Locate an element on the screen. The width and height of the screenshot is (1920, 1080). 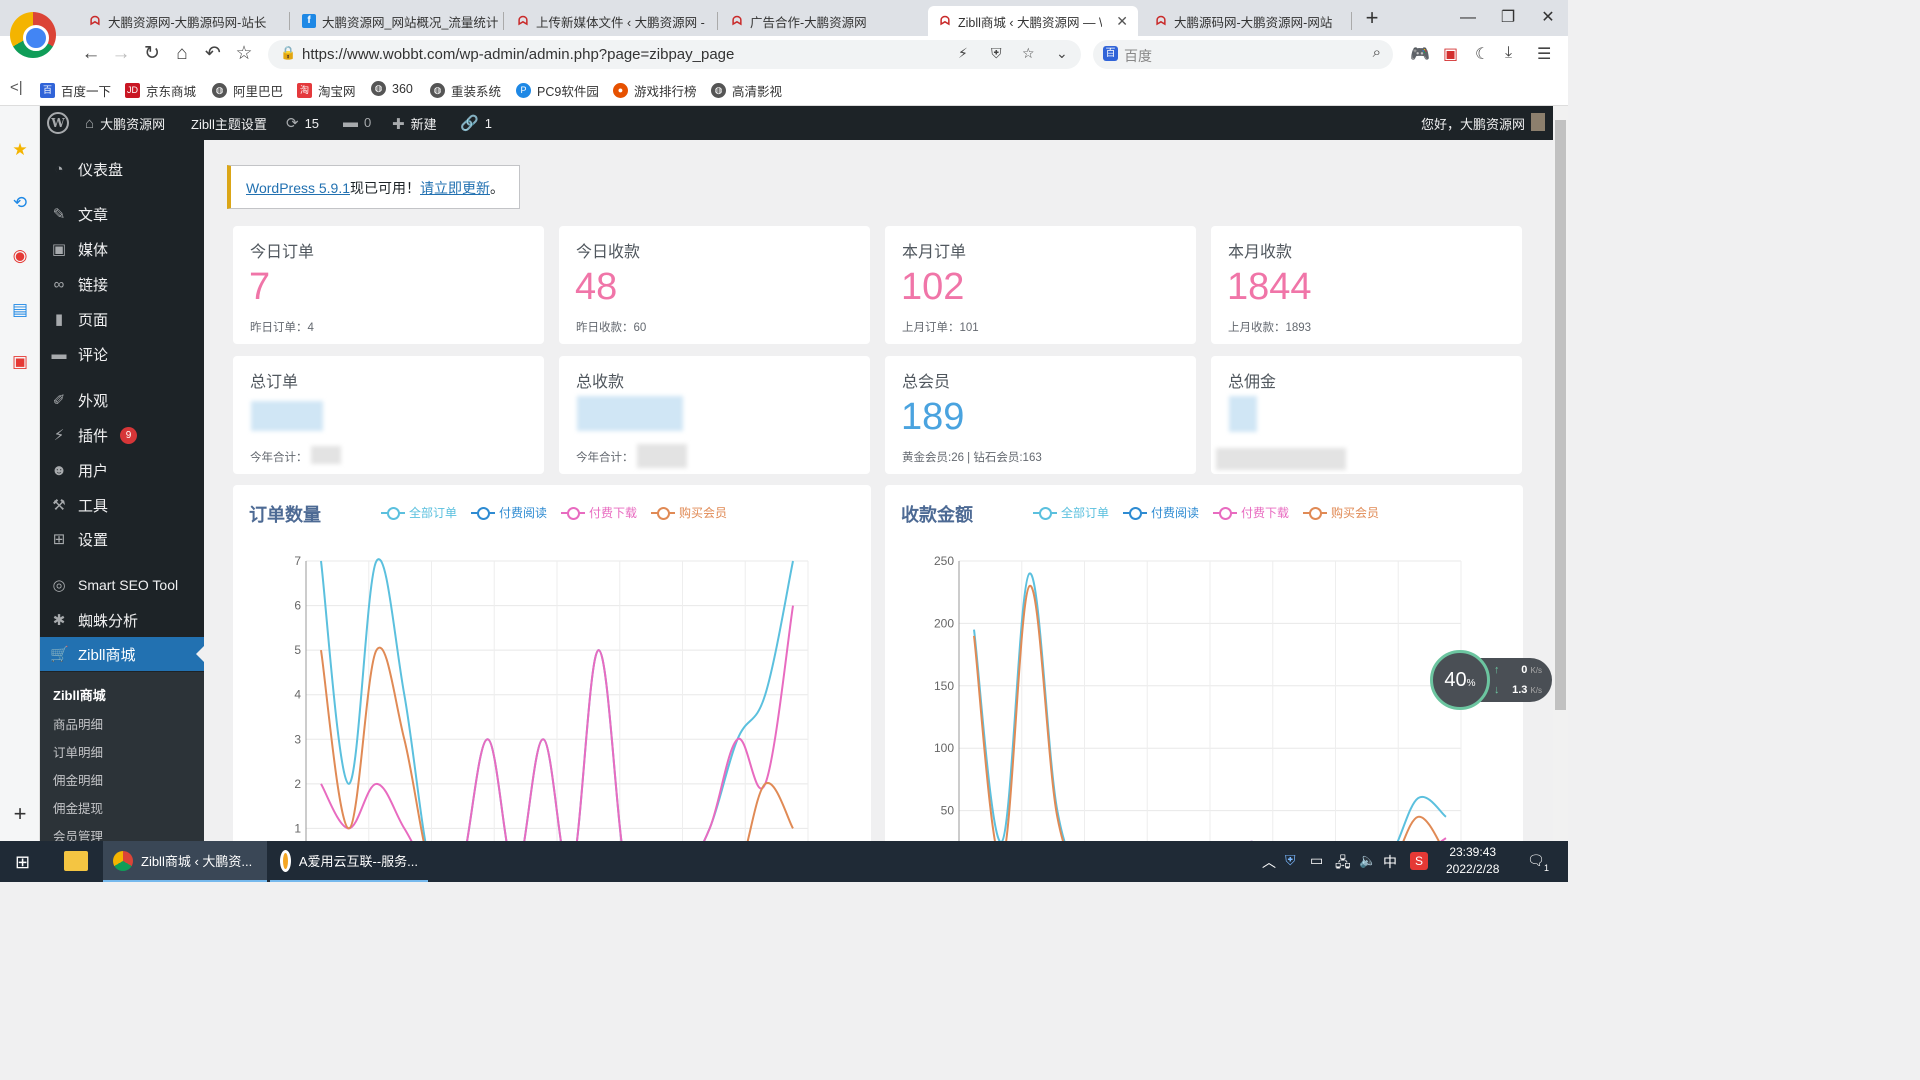
avatar is located at coordinates (1538, 122).